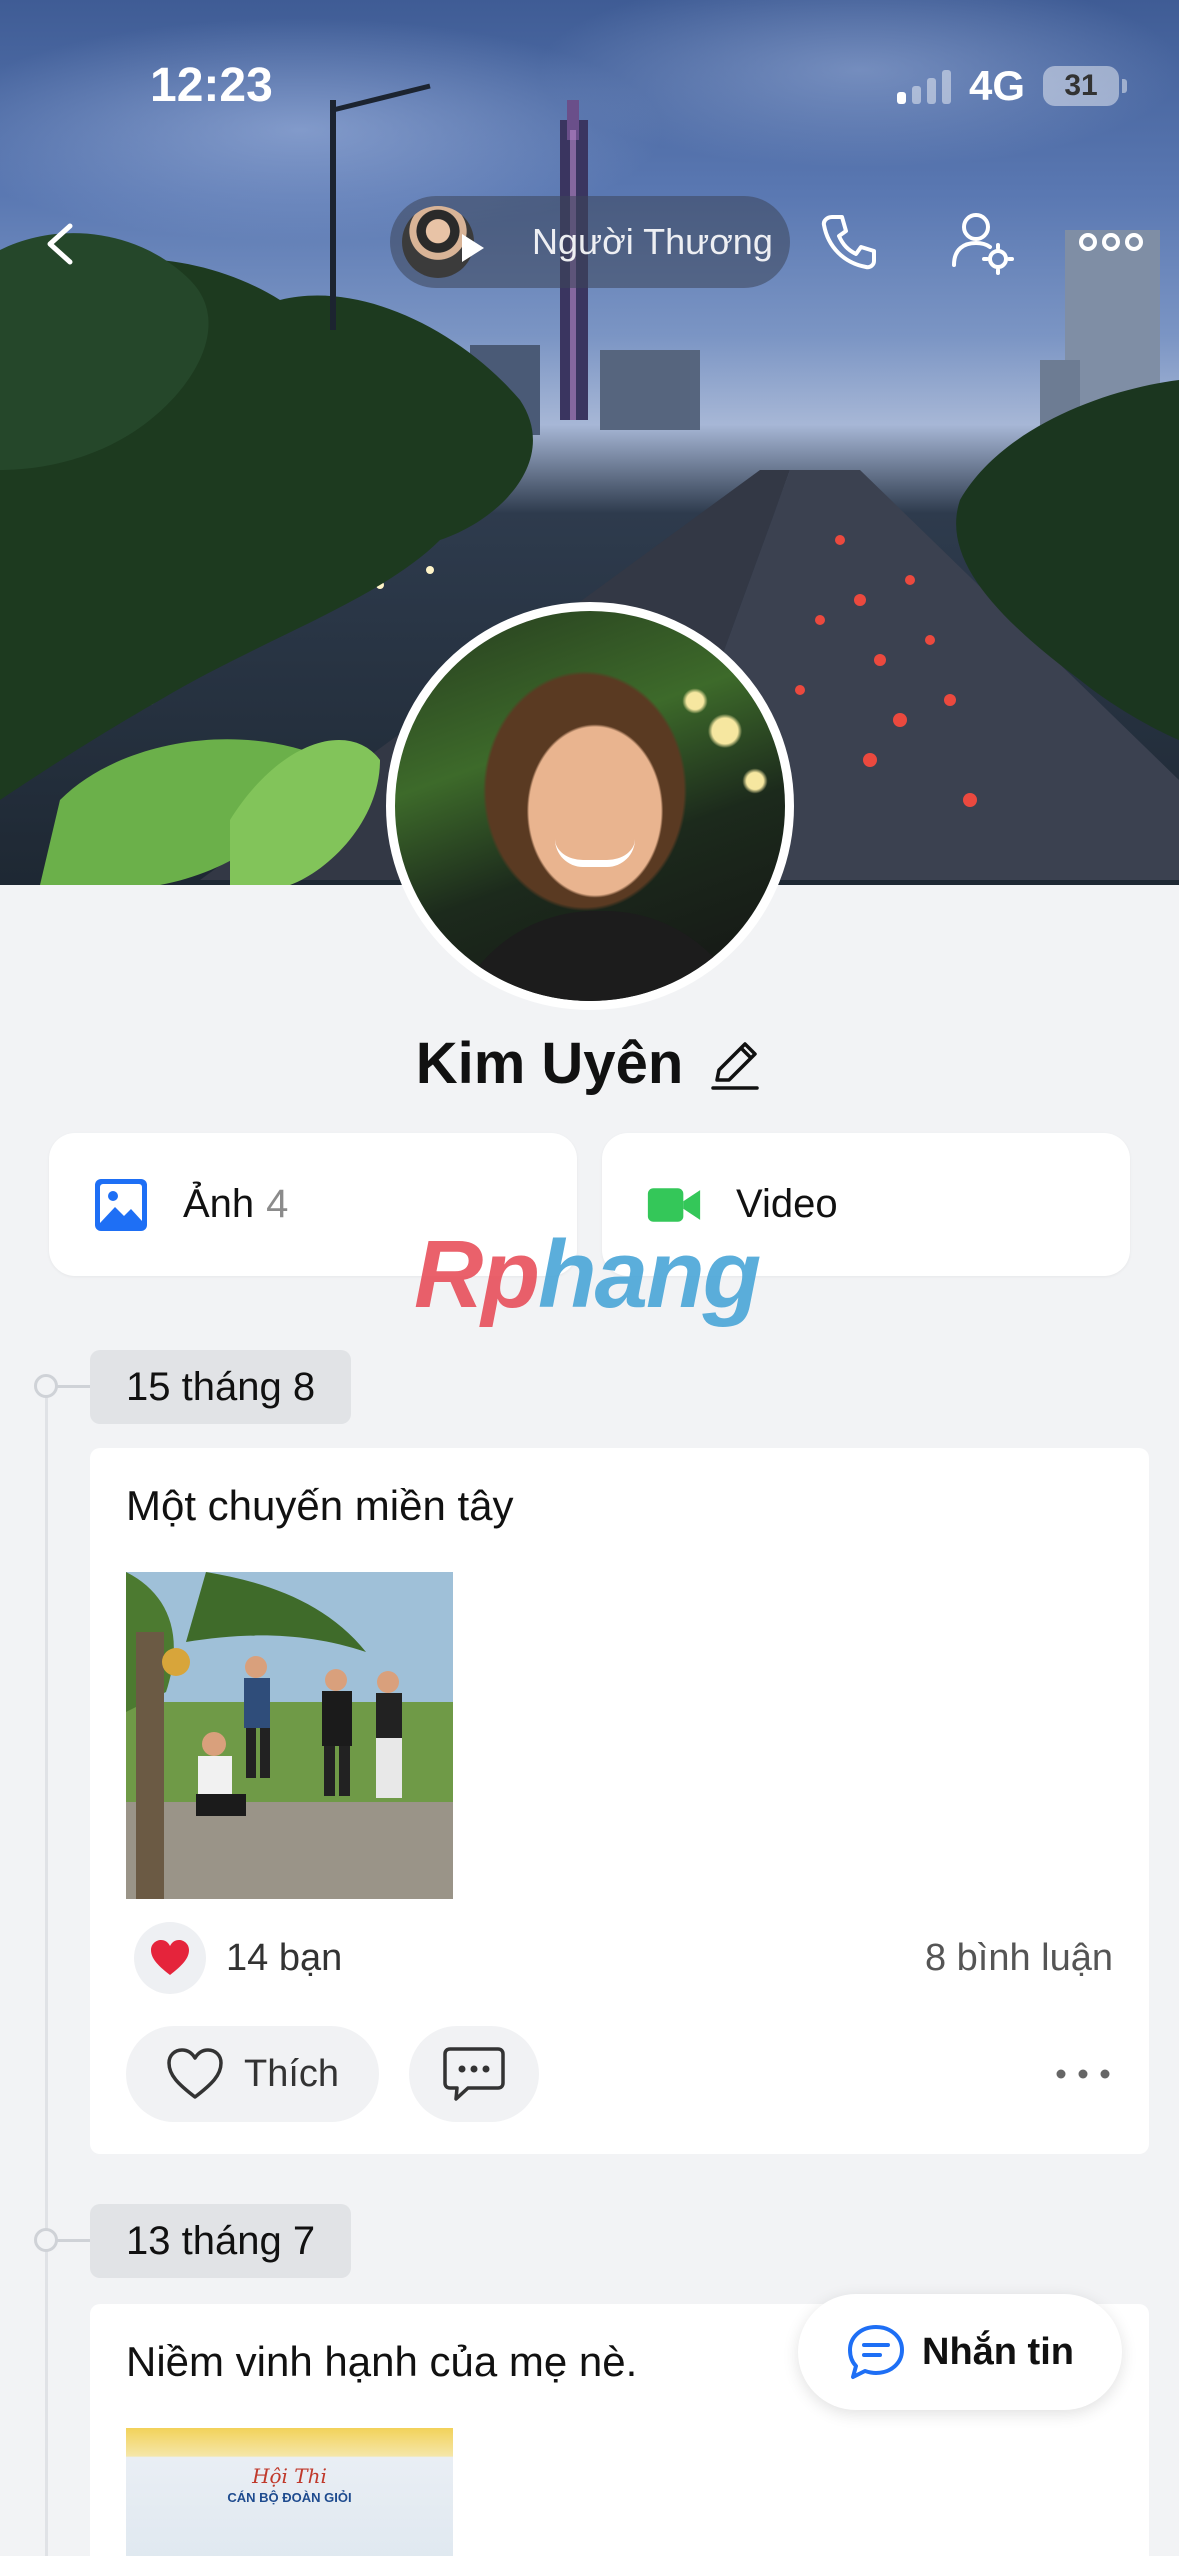 The image size is (1179, 2556). Describe the element at coordinates (292, 2073) in the screenshot. I see `like-label: Thích` at that location.